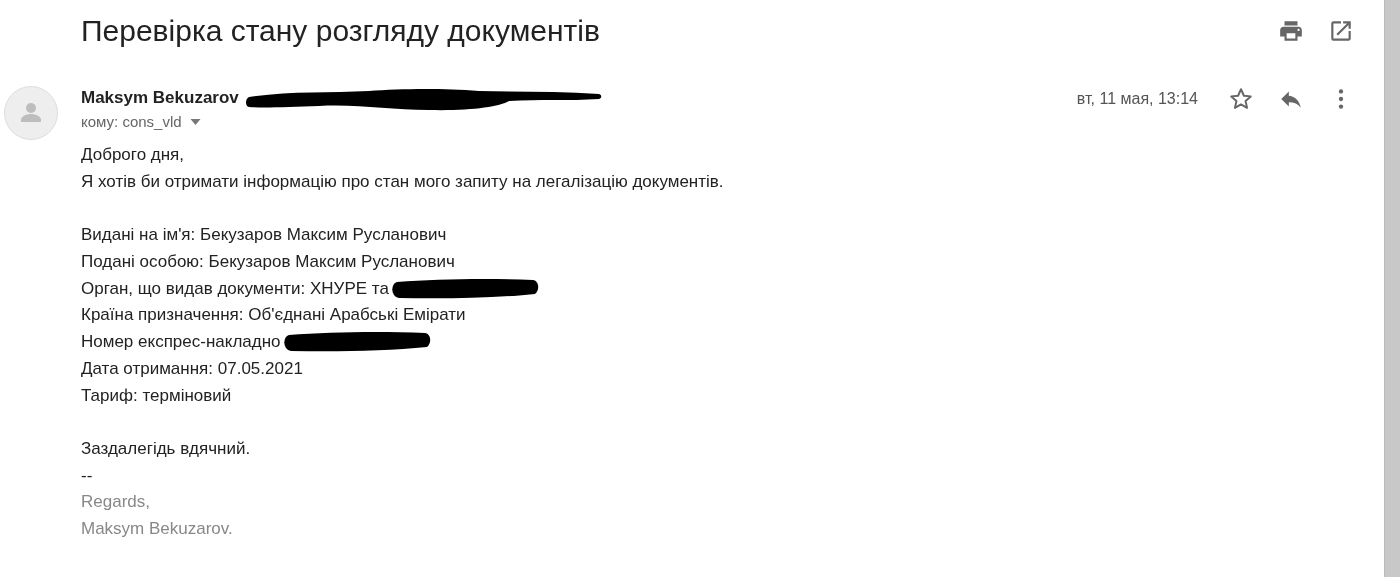 This screenshot has height=577, width=1400. What do you see at coordinates (402, 182) in the screenshot?
I see `body-text: Я хотів би отримати інформацію про стан мого запиту на легалізацію документів.` at bounding box center [402, 182].